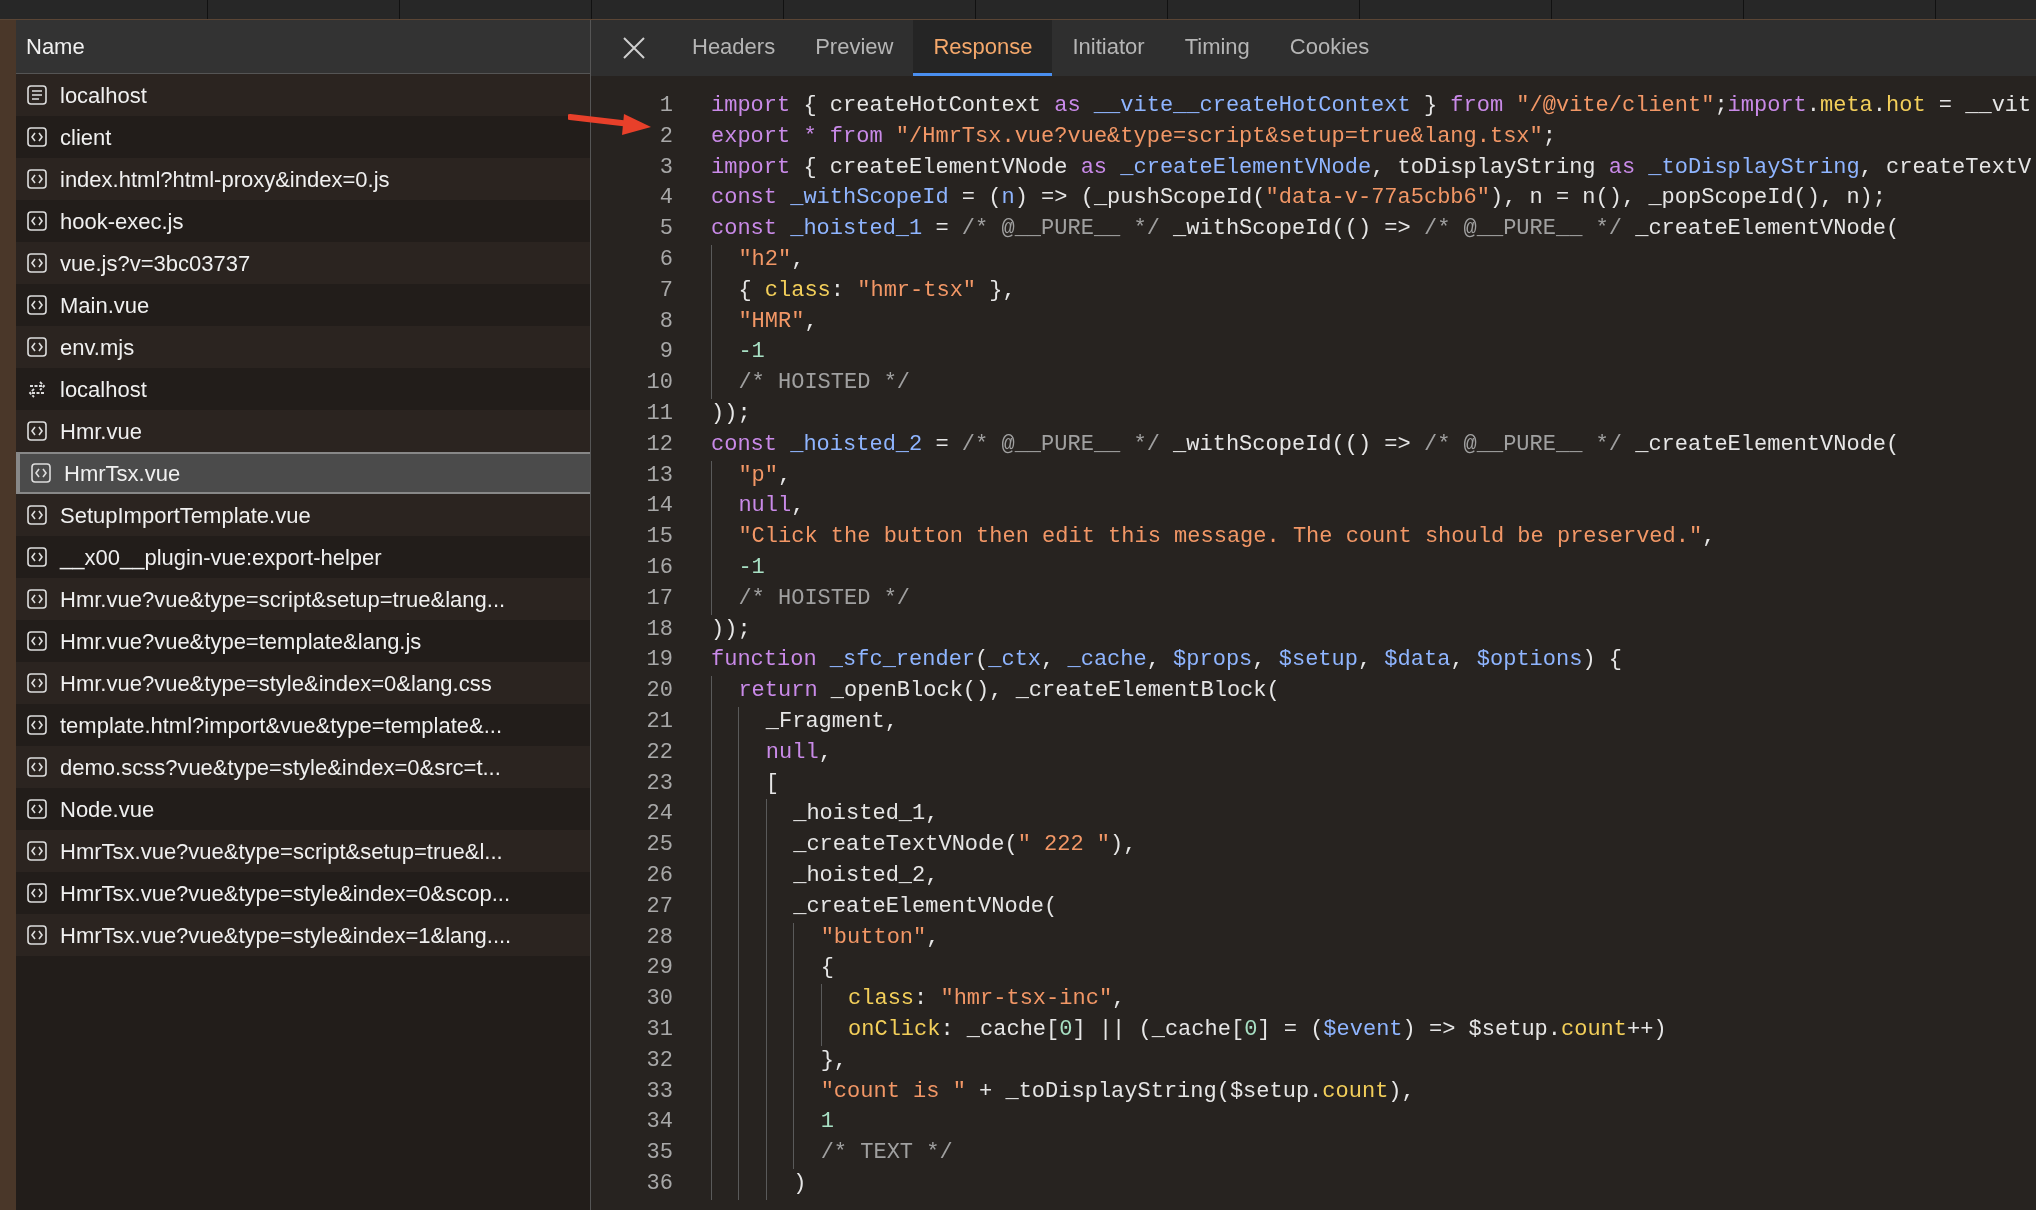 This screenshot has width=2036, height=1210. What do you see at coordinates (1329, 48) in the screenshot?
I see `tab: Cookies` at bounding box center [1329, 48].